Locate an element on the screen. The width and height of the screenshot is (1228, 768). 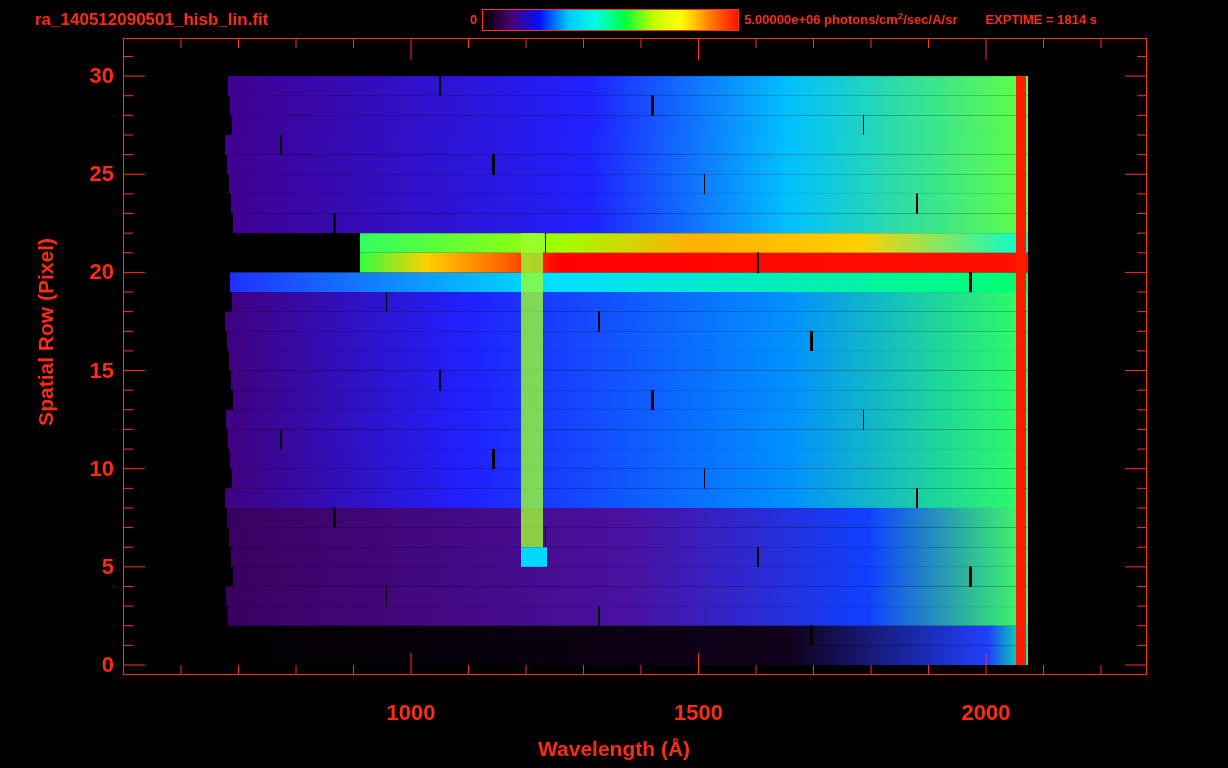
y-tick-label: 5 is located at coordinates (107, 566).